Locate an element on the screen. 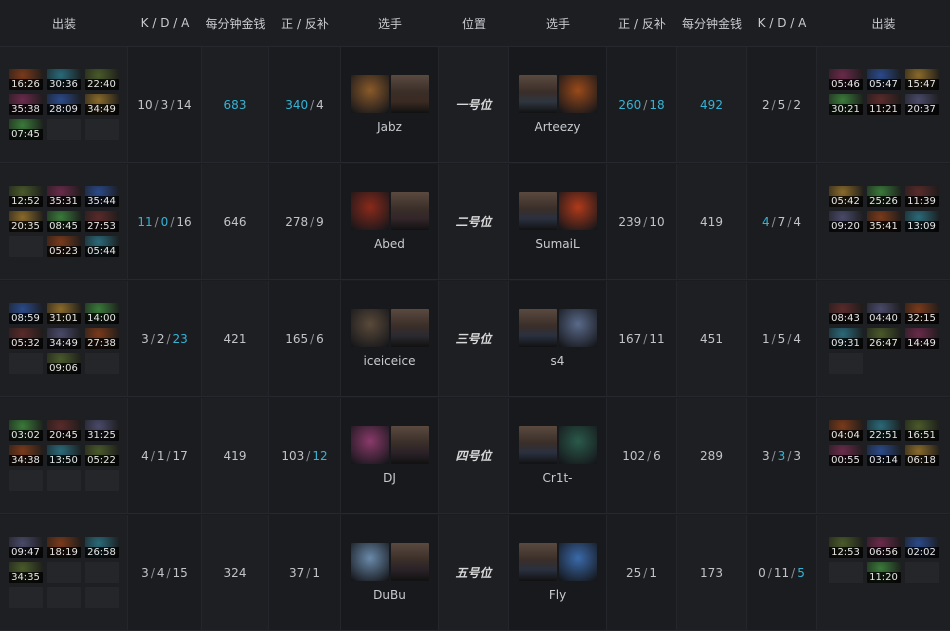  item-icon: 13:09 is located at coordinates (921, 221).